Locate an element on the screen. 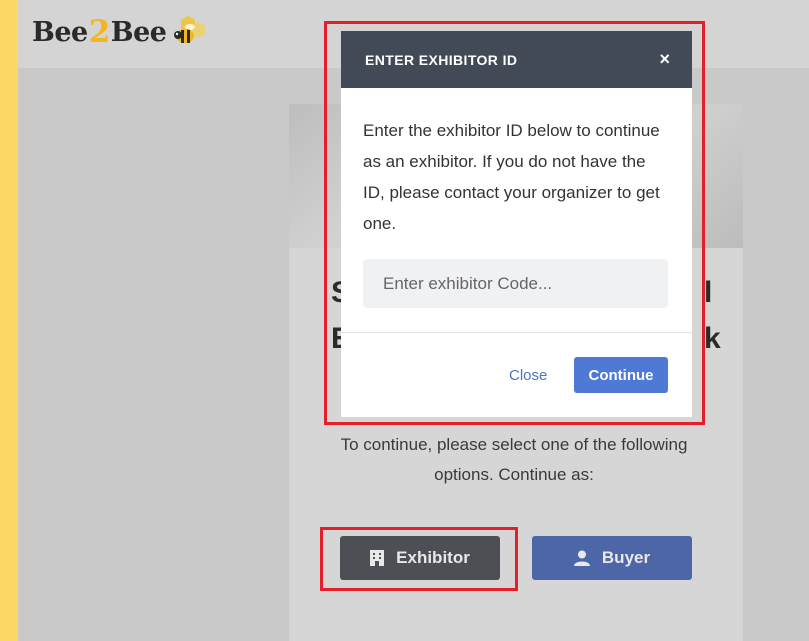  modal-title: ENTER EXHIBITOR ID is located at coordinates (441, 59).